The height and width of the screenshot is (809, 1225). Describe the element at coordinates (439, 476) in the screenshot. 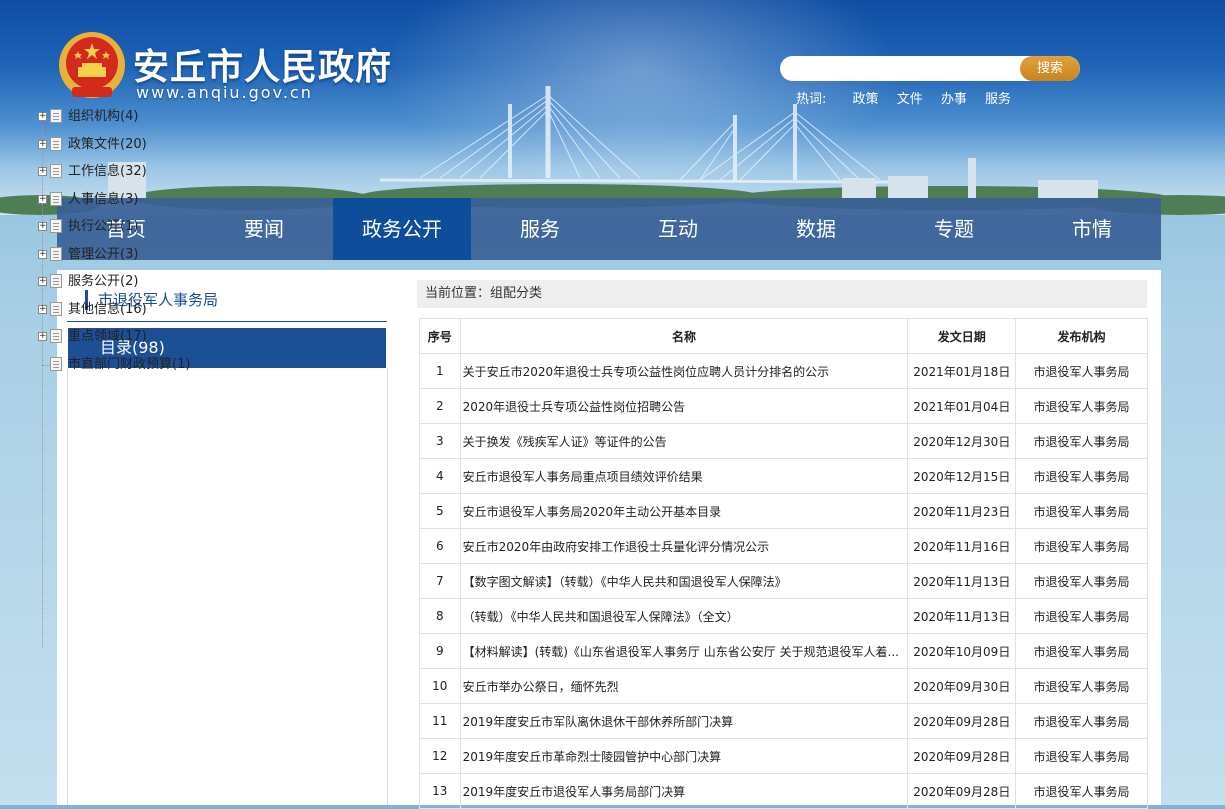

I see `row-number: 4` at that location.